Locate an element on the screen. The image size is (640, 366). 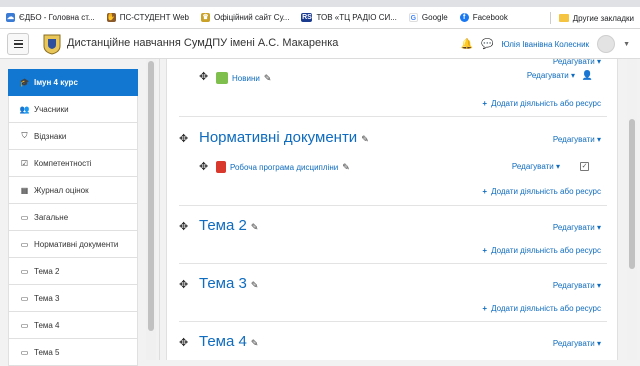
cloud-icon: ☁ is located at coordinates (10, 17).